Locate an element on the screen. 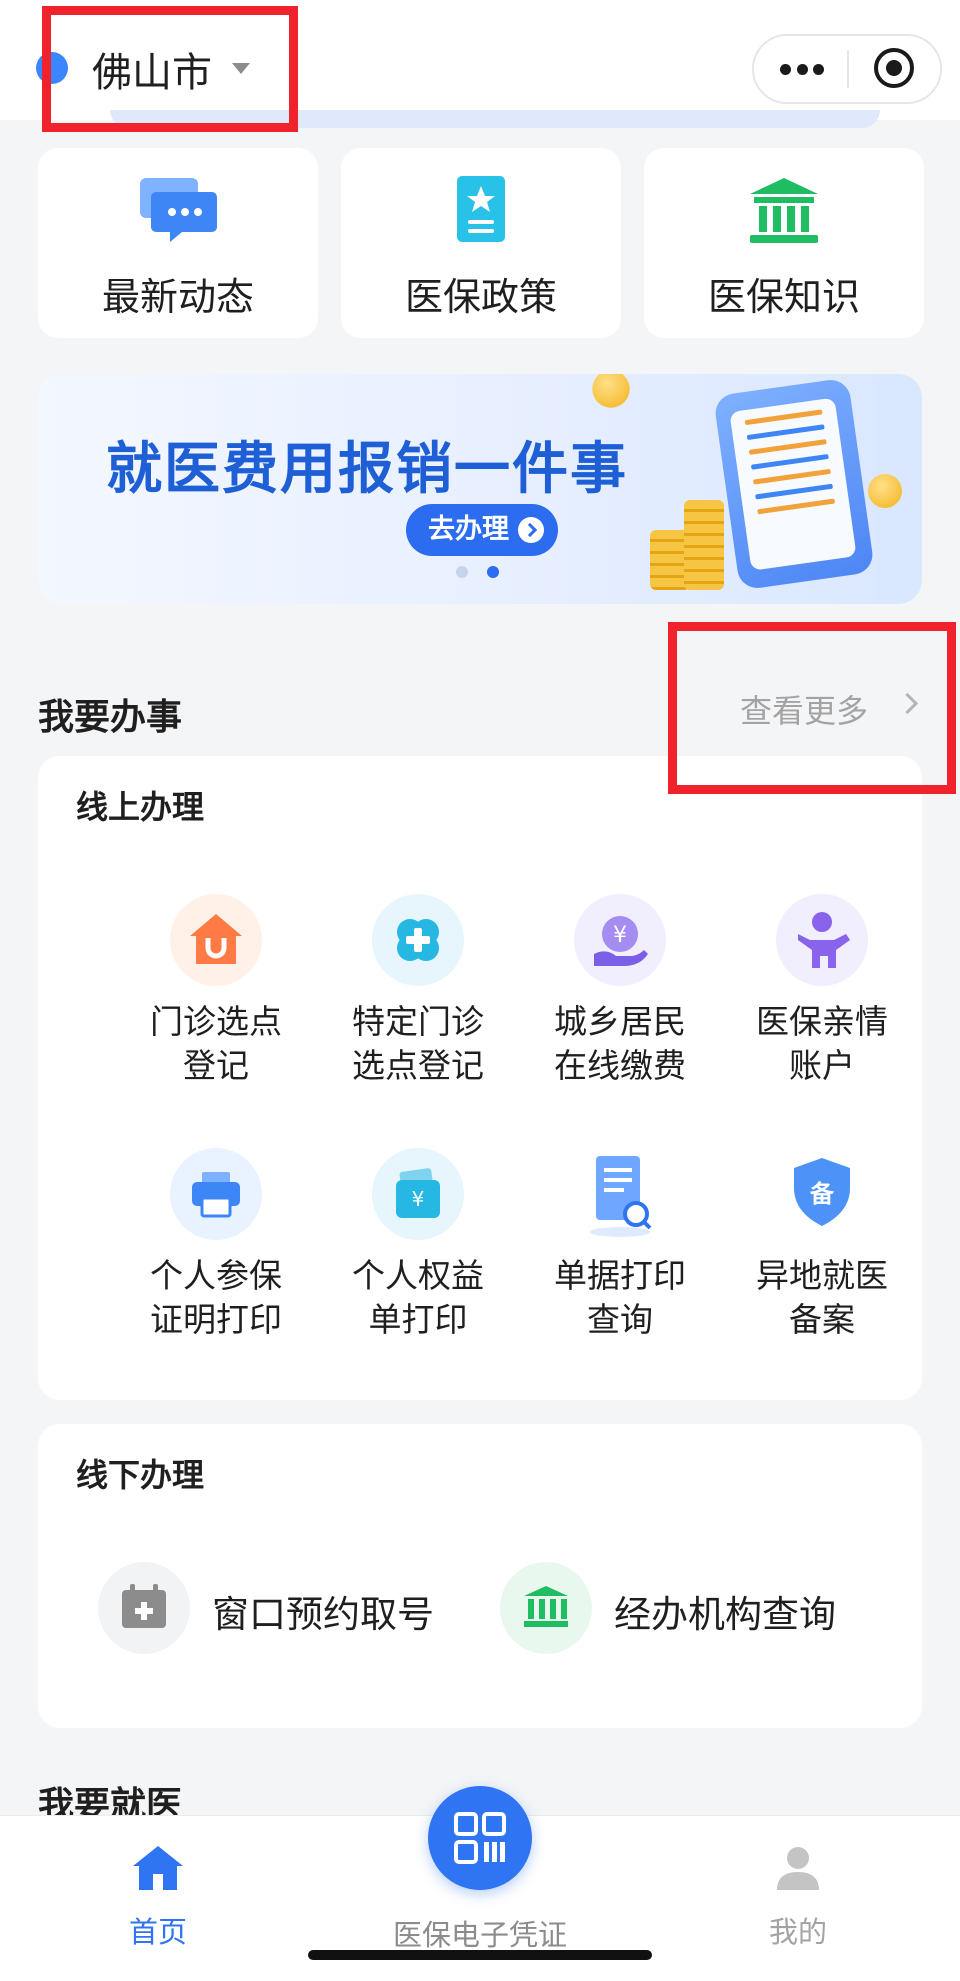 Image resolution: width=960 pixels, height=1981 pixels. tab-label: 我的 is located at coordinates (797, 1932).